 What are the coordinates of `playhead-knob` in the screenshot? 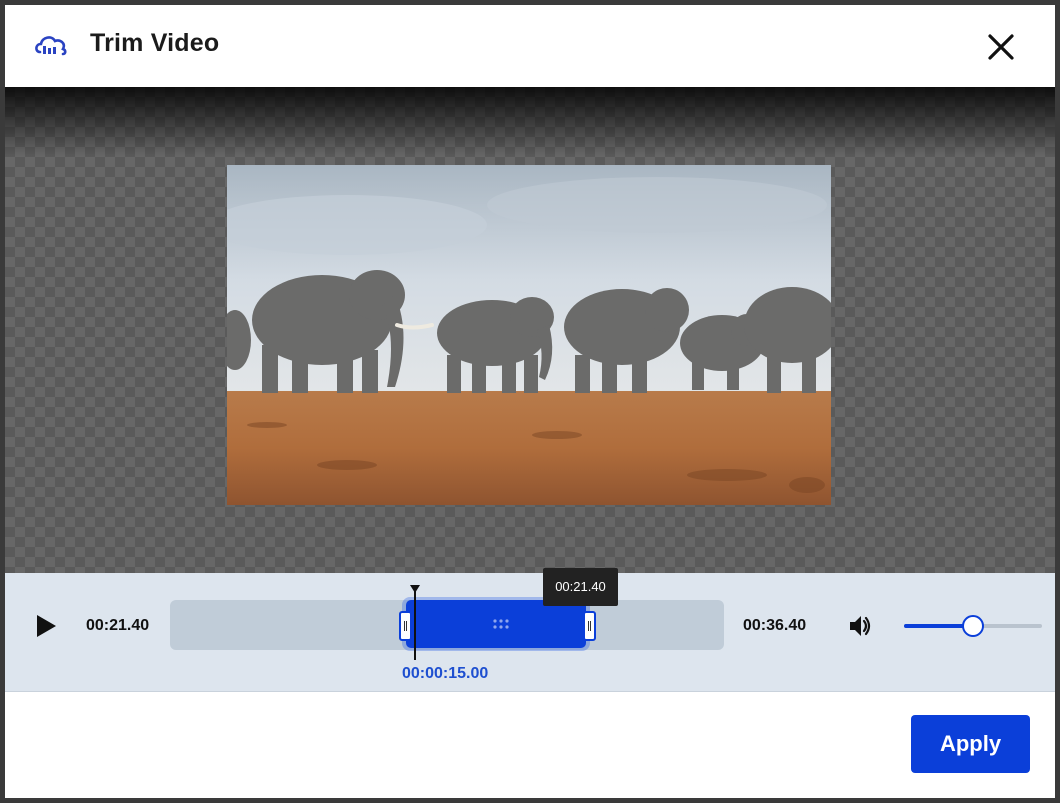 It's located at (415, 589).